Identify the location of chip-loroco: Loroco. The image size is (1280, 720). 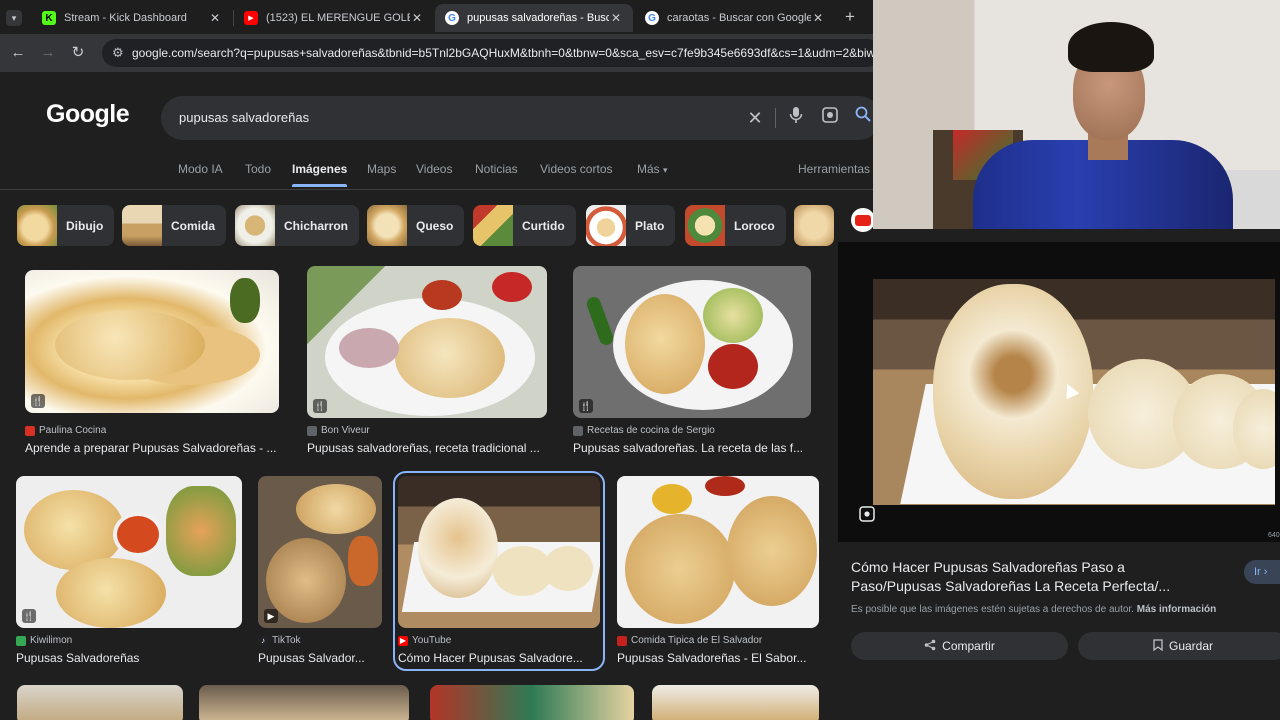
(735, 225).